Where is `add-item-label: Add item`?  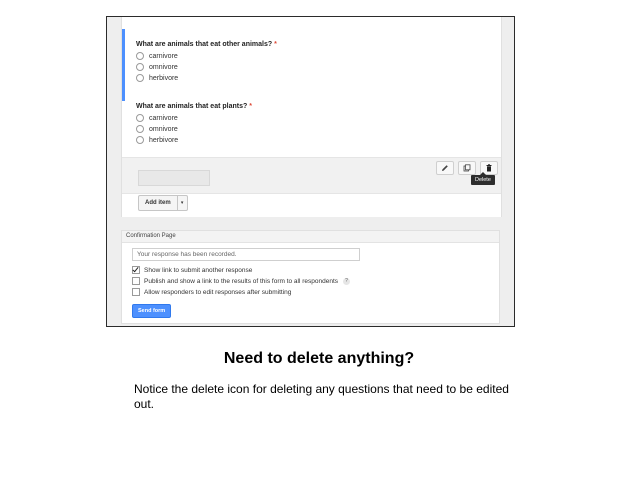
add-item-label: Add item is located at coordinates (158, 203).